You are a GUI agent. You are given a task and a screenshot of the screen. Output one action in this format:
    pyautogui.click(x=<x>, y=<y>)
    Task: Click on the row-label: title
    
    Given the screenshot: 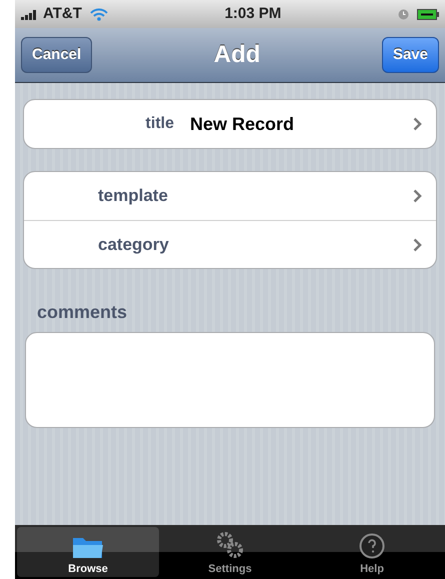 What is the action you would take?
    pyautogui.click(x=159, y=124)
    